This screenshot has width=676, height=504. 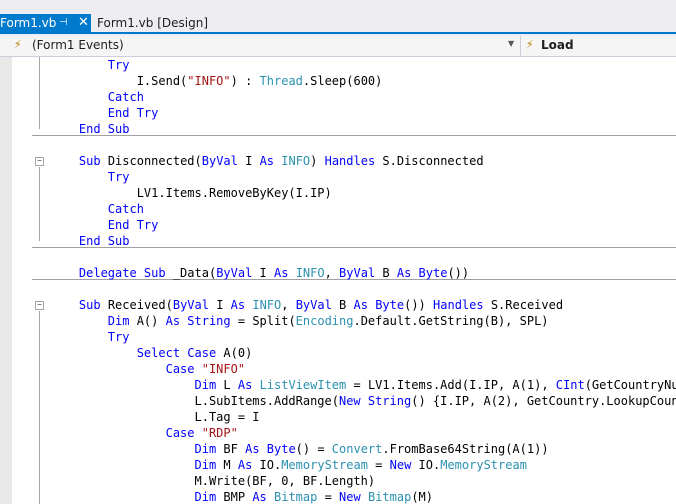 I want to click on tab-form1-vb: Form1.vb ⊣ ✕, so click(x=45, y=23).